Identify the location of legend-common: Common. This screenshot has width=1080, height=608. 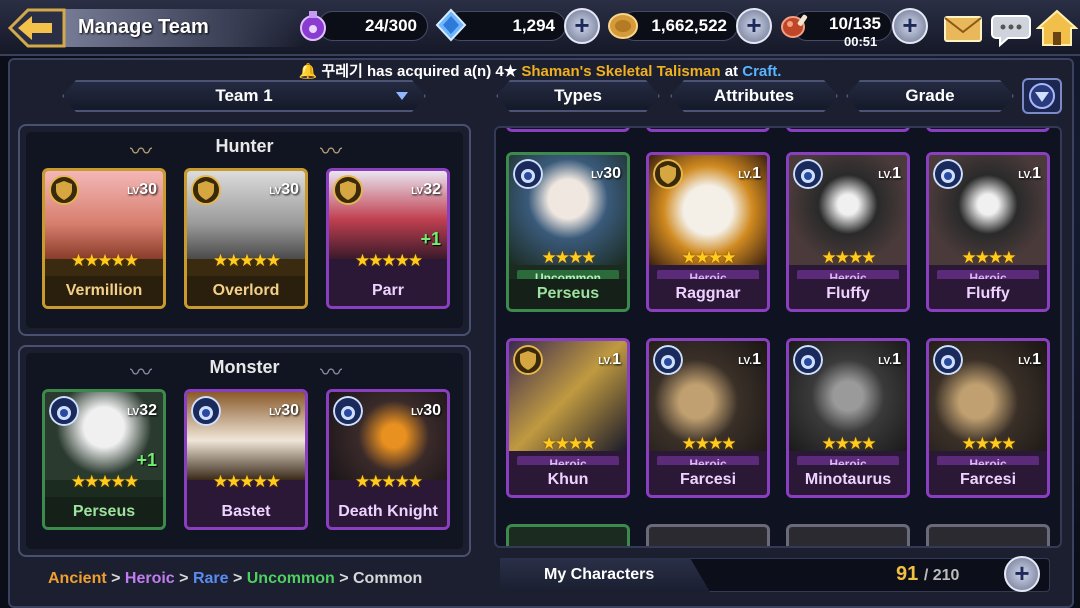
(387, 578).